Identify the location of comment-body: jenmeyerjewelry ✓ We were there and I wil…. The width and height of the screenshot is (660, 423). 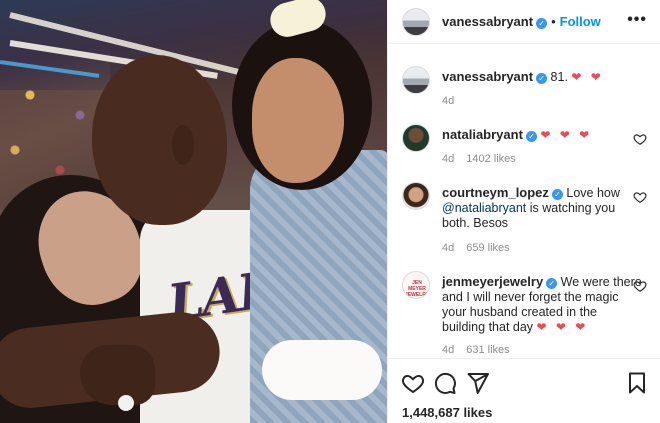
(542, 304).